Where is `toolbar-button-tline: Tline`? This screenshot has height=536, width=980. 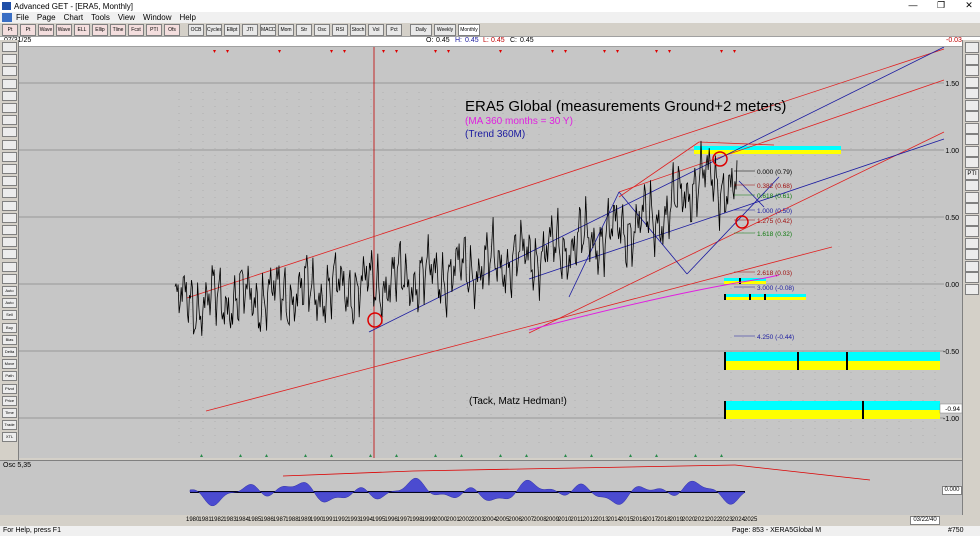
toolbar-button-tline: Tline is located at coordinates (118, 30).